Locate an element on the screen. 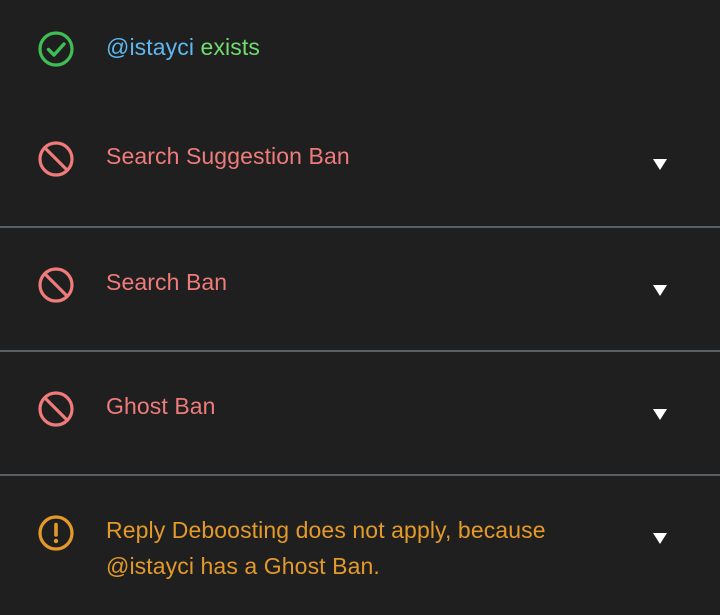 The width and height of the screenshot is (720, 615). warning-circle-icon is located at coordinates (56, 533).